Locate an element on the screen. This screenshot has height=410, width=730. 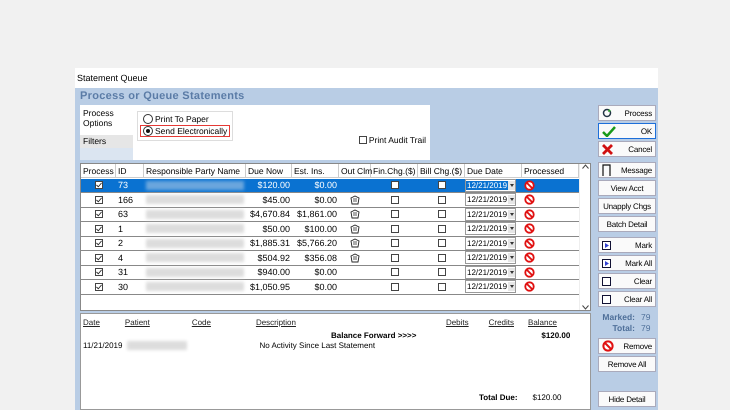
column-header: Bill Chg.($) is located at coordinates (441, 171).